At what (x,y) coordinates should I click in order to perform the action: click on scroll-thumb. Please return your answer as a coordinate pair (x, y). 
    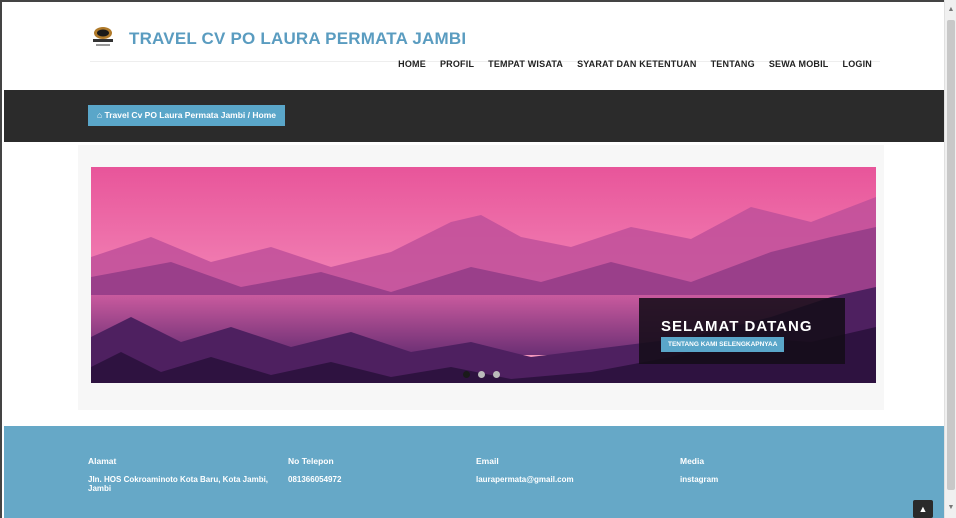
    Looking at the image, I should click on (951, 255).